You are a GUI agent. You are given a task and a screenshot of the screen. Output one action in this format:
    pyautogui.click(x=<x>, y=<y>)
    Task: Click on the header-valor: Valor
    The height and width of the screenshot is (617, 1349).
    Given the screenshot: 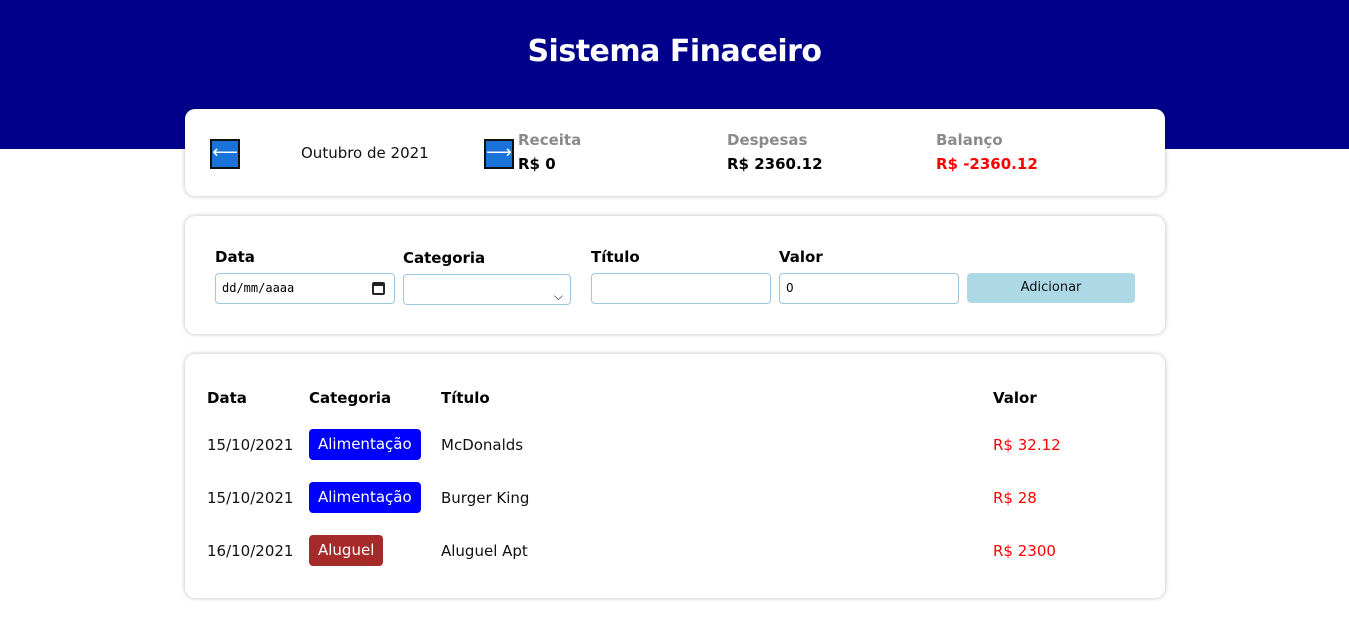 What is the action you would take?
    pyautogui.click(x=1015, y=398)
    